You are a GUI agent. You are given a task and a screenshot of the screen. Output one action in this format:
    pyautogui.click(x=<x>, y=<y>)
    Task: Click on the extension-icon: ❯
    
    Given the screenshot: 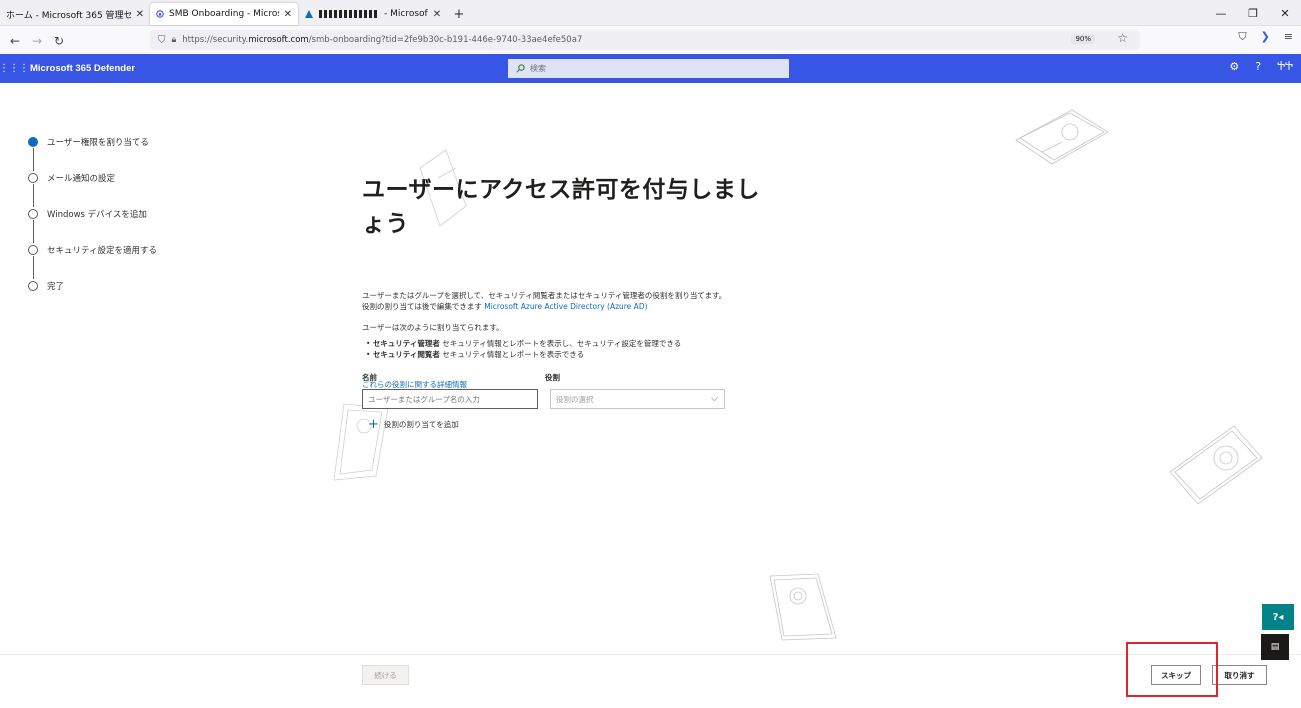 What is the action you would take?
    pyautogui.click(x=1265, y=37)
    